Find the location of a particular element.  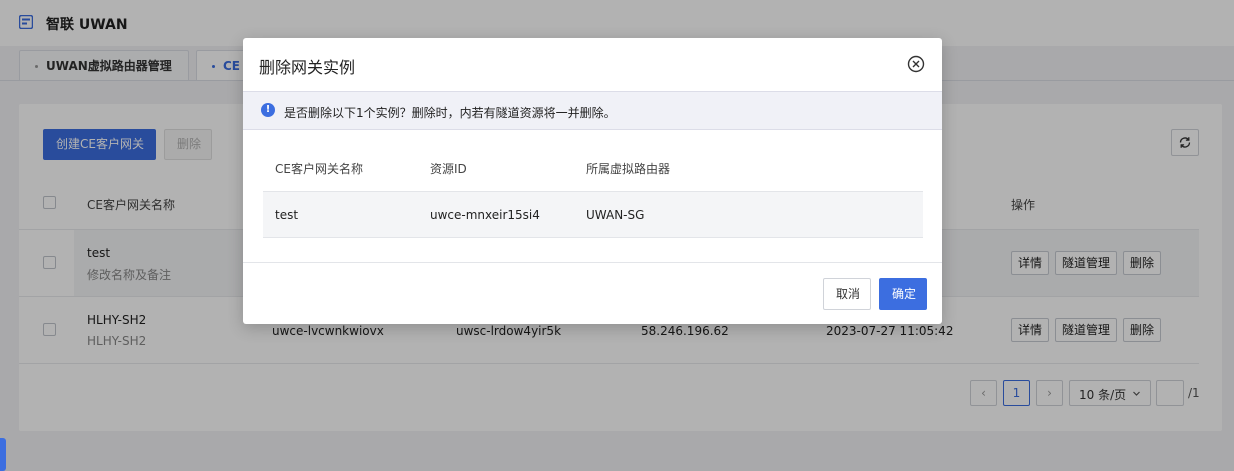

dialog-gateway-id: uwce-mnxeir15si4 is located at coordinates (485, 215).